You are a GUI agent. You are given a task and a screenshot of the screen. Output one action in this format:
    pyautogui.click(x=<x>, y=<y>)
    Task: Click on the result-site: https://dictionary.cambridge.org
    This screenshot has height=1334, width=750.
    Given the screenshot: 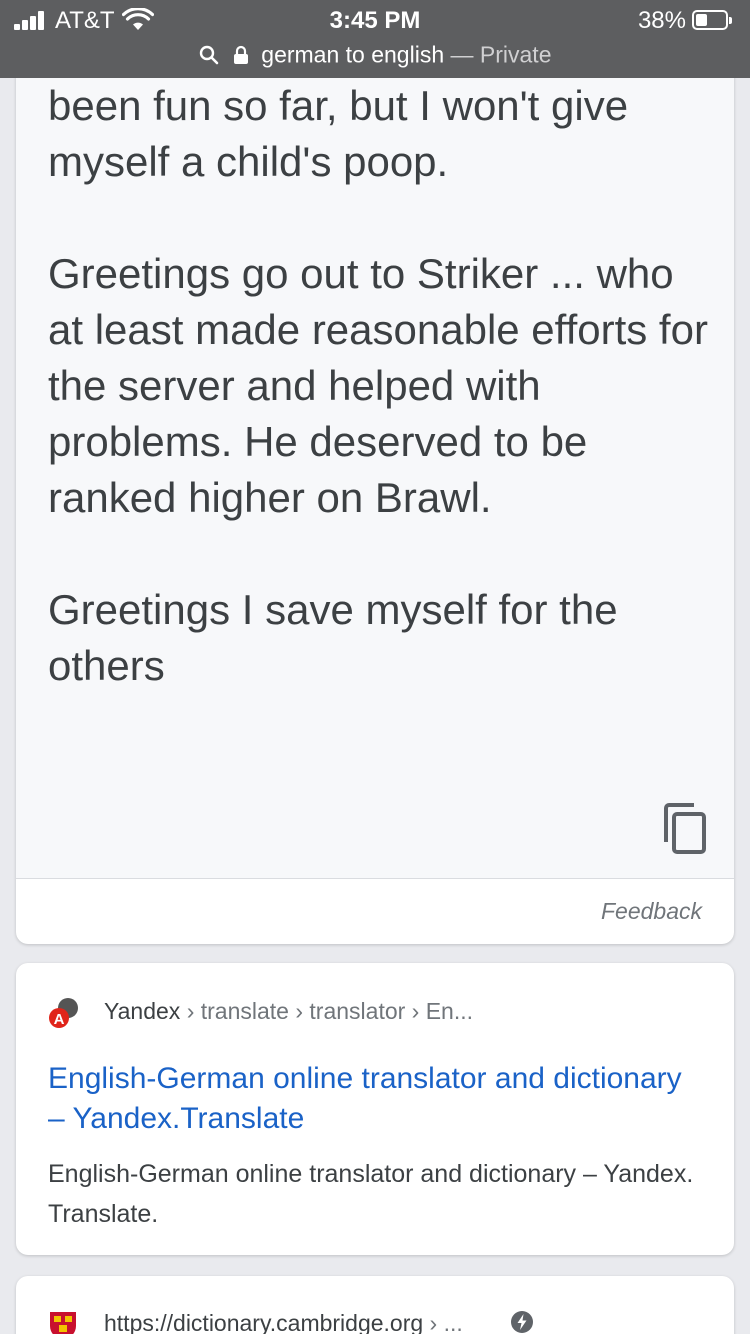 What is the action you would take?
    pyautogui.click(x=264, y=1322)
    